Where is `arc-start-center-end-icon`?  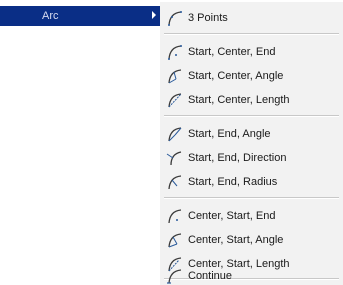
arc-start-center-end-icon is located at coordinates (175, 52).